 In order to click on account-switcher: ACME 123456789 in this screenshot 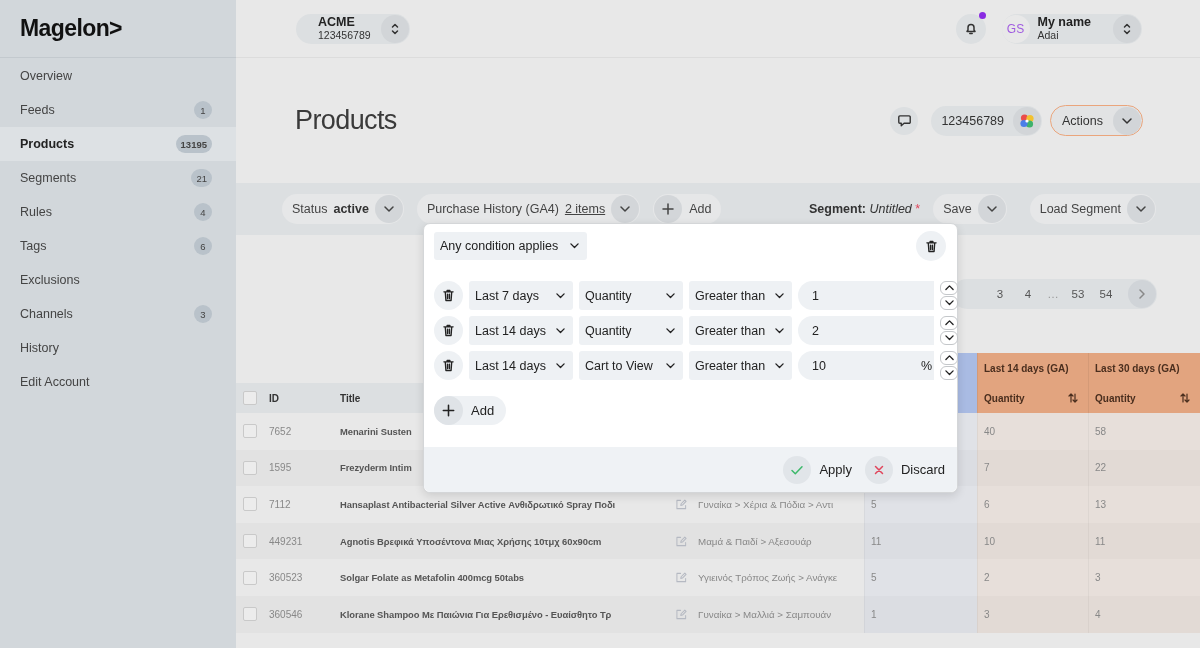, I will do `click(353, 28)`.